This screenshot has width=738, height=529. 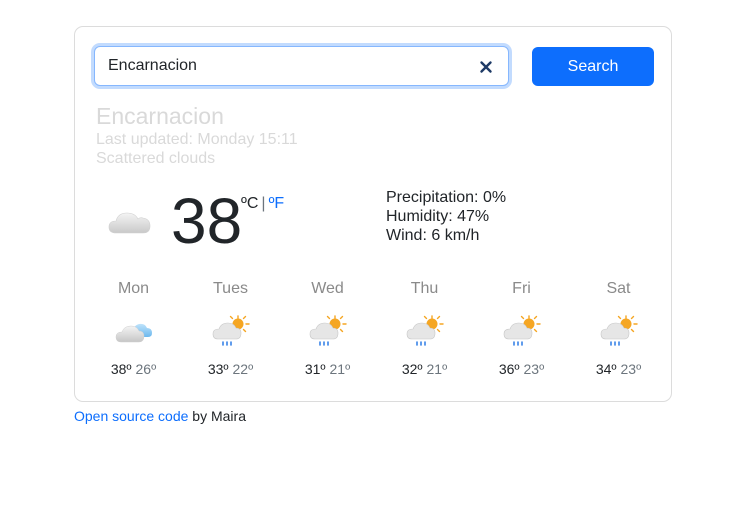 I want to click on forecast-temps: 33º 22º, so click(x=230, y=369).